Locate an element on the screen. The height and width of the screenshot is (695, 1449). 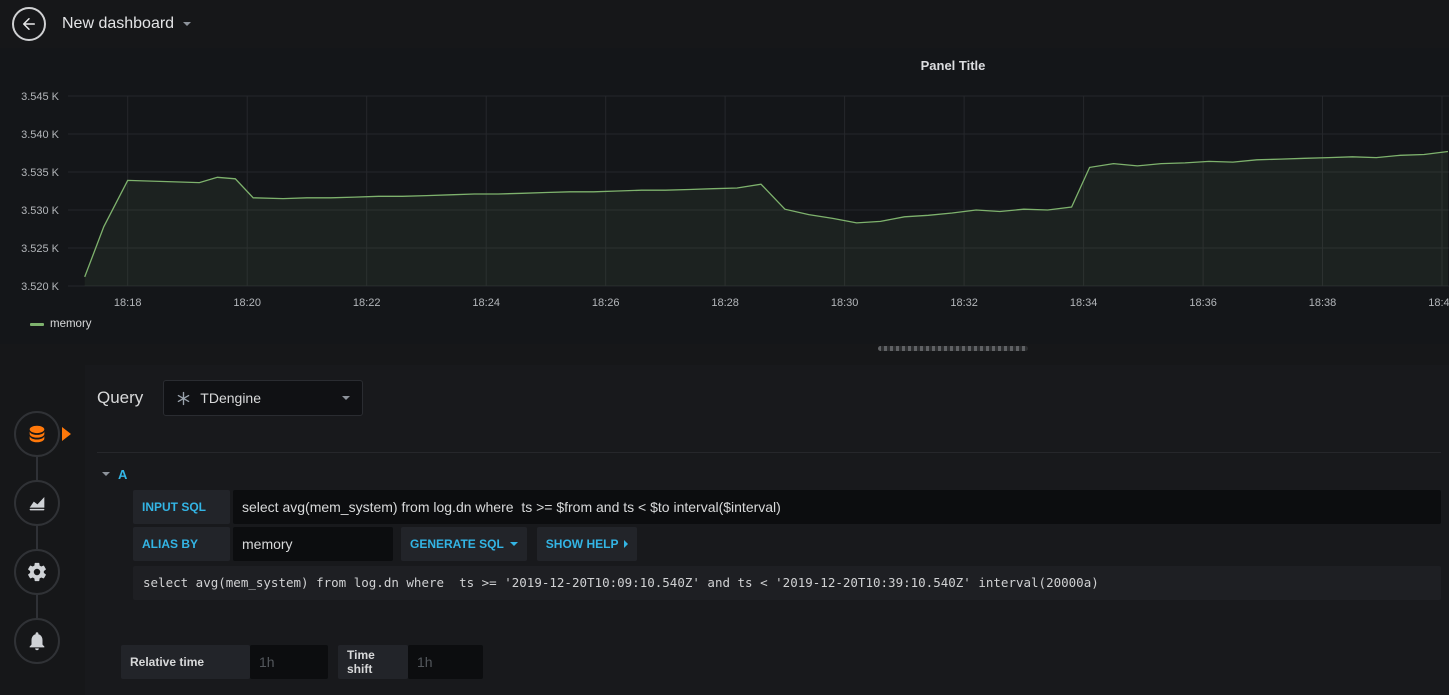
query-options-row: Relative time Time shift is located at coordinates (781, 662).